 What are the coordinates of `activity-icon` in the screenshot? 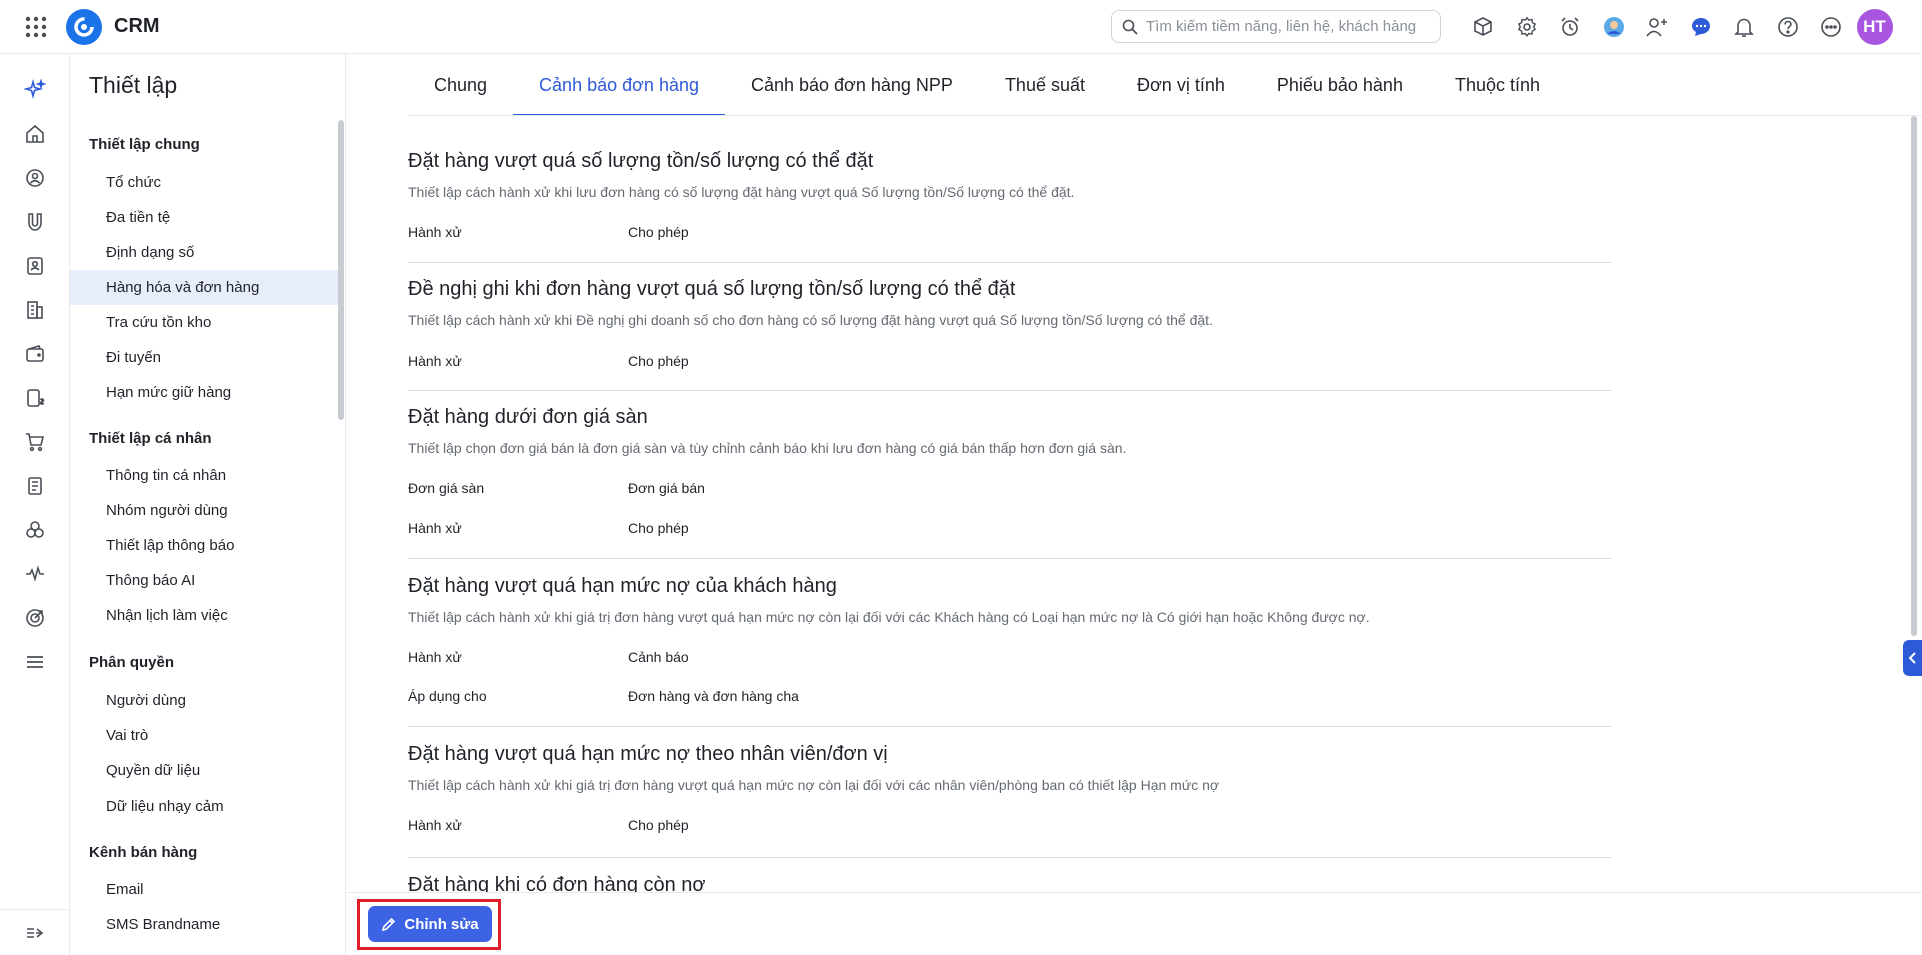 It's located at (35, 574).